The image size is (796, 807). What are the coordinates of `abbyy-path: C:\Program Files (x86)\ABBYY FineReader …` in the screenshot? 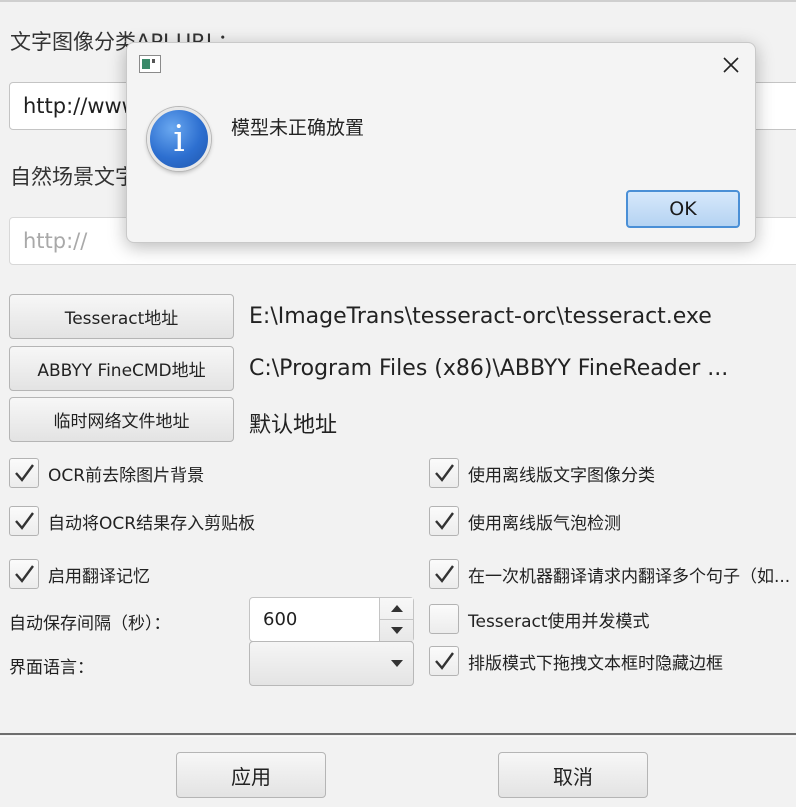 It's located at (489, 368).